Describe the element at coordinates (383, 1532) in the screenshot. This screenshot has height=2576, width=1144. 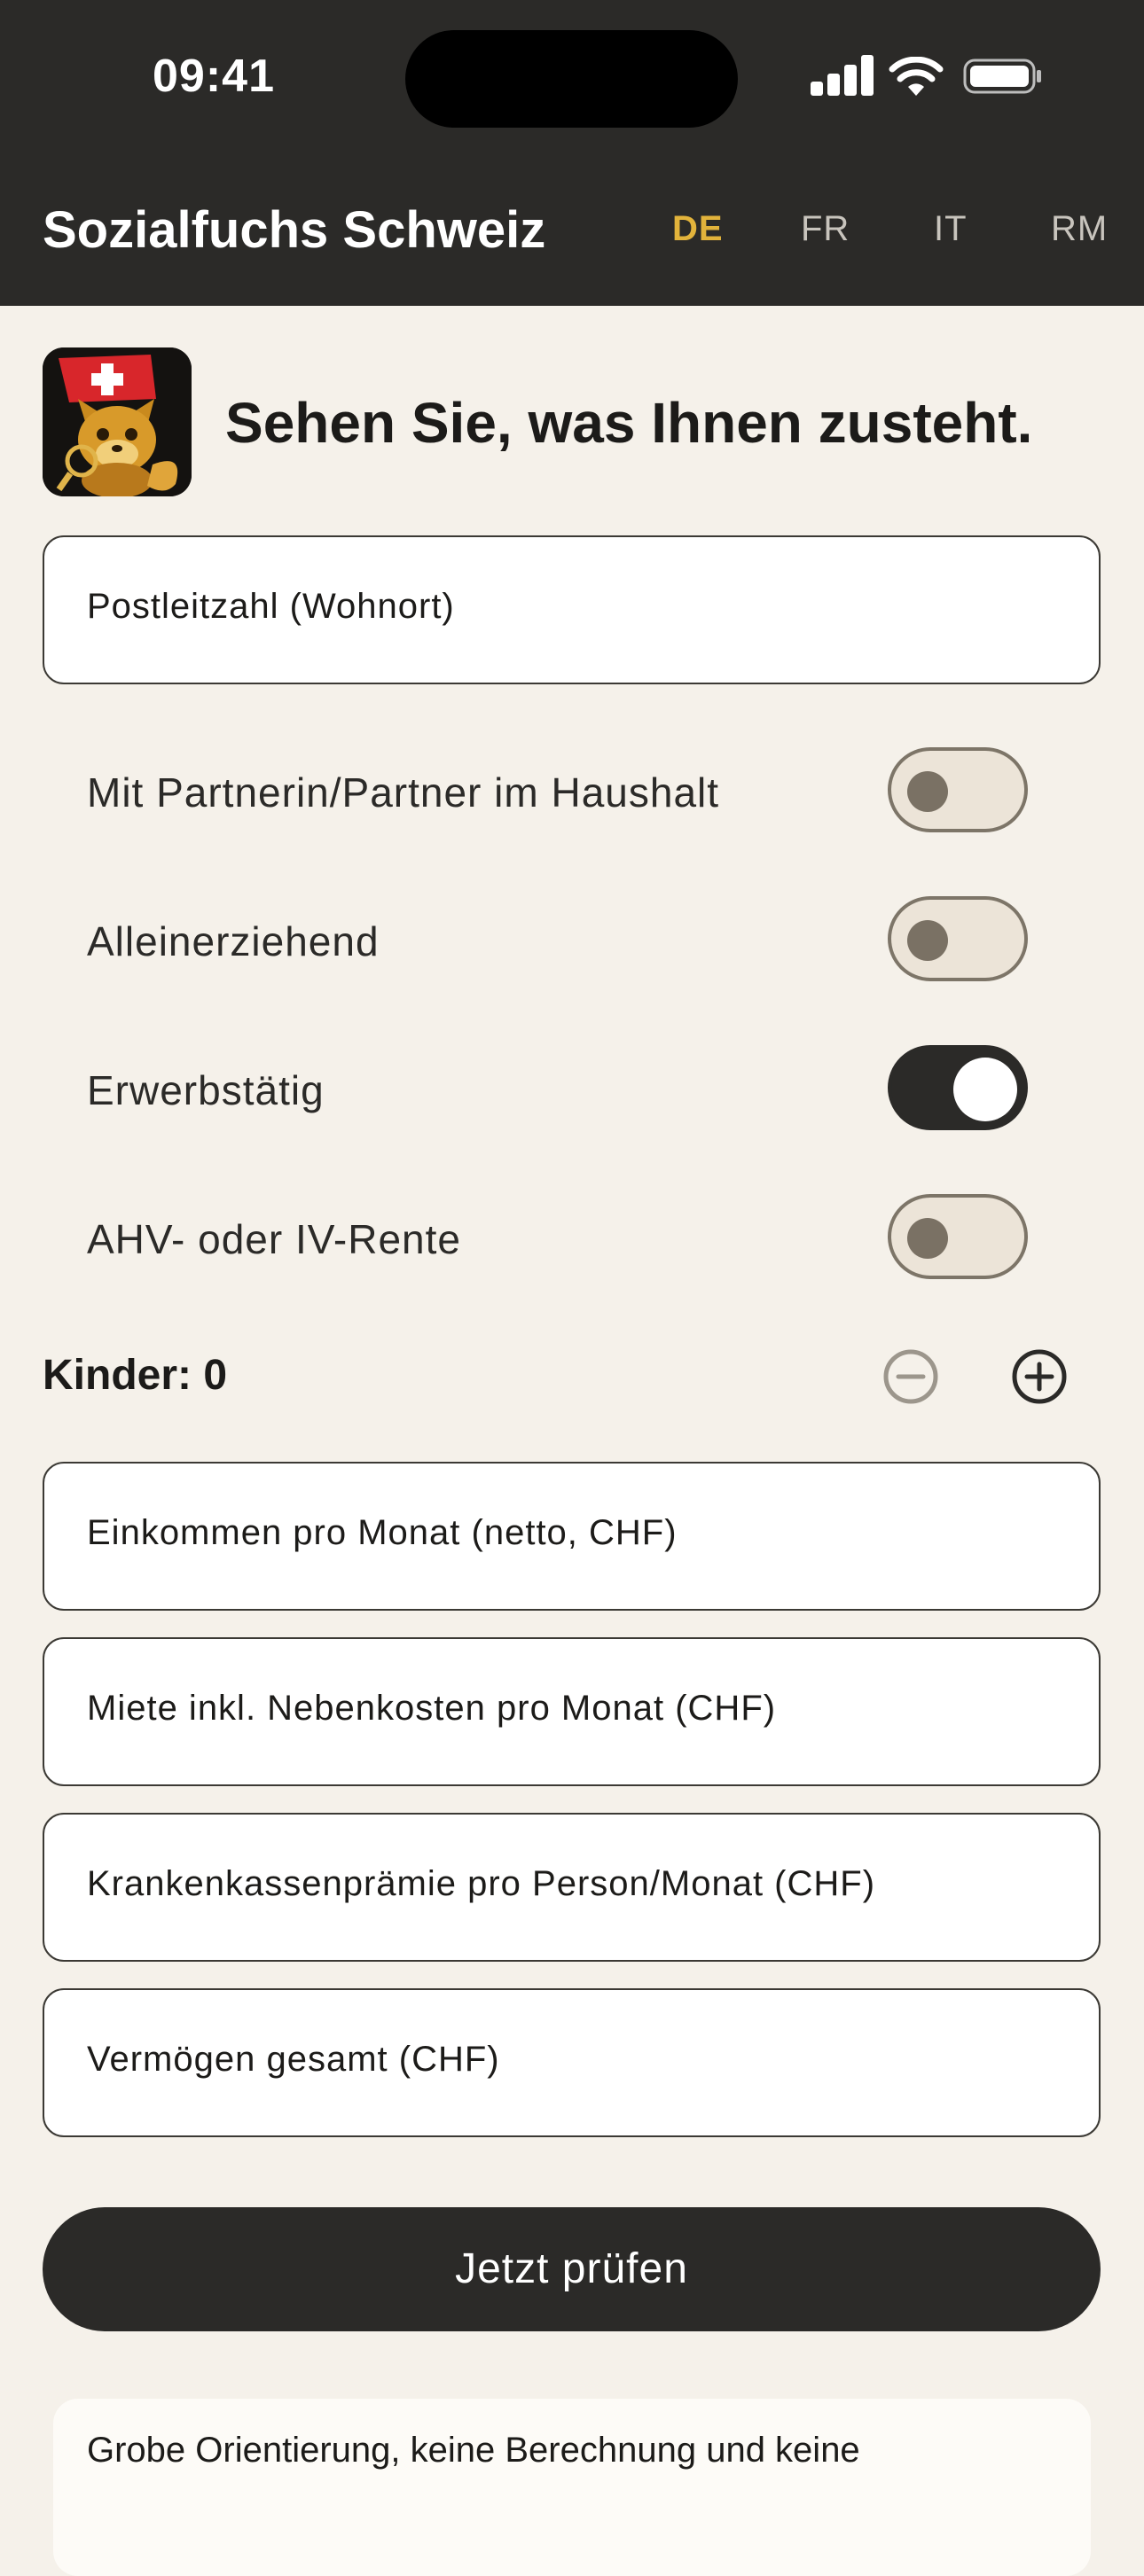
I see `income-placeholder: Einkommen pro Monat (netto, CHF)` at that location.